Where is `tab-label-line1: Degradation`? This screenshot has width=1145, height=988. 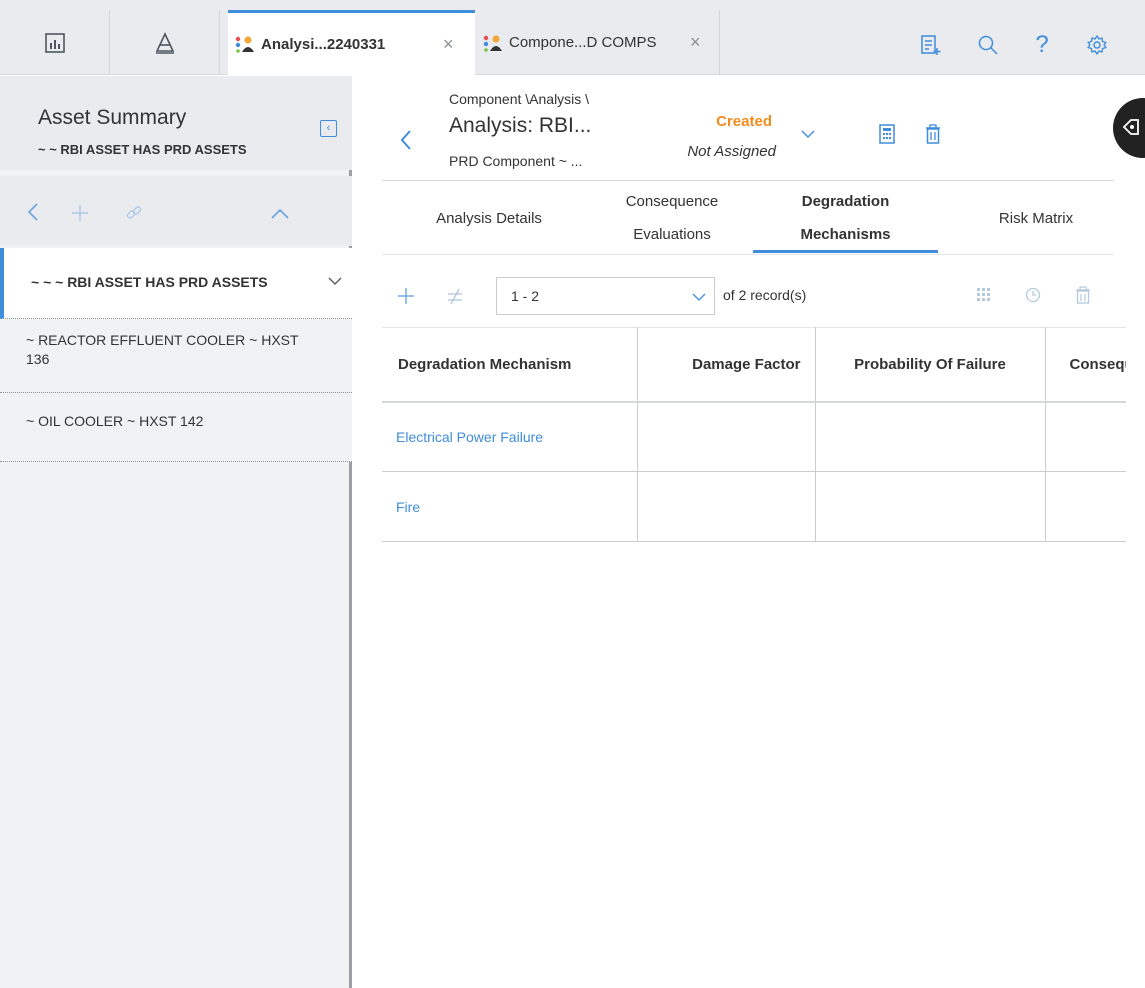 tab-label-line1: Degradation is located at coordinates (845, 201).